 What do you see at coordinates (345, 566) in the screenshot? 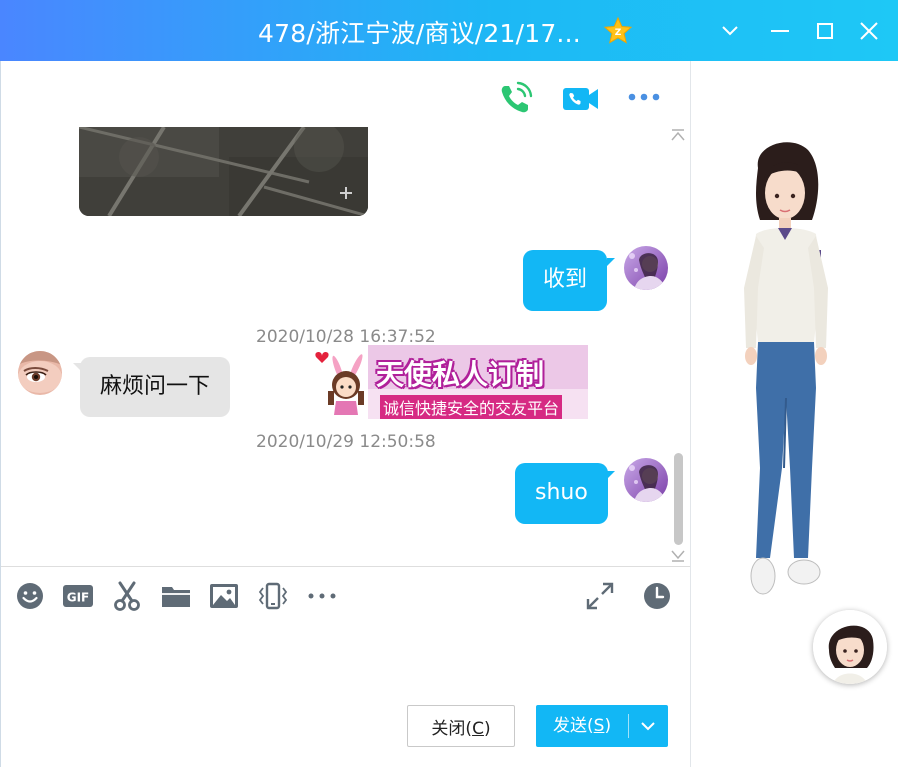
I see `input-divider` at bounding box center [345, 566].